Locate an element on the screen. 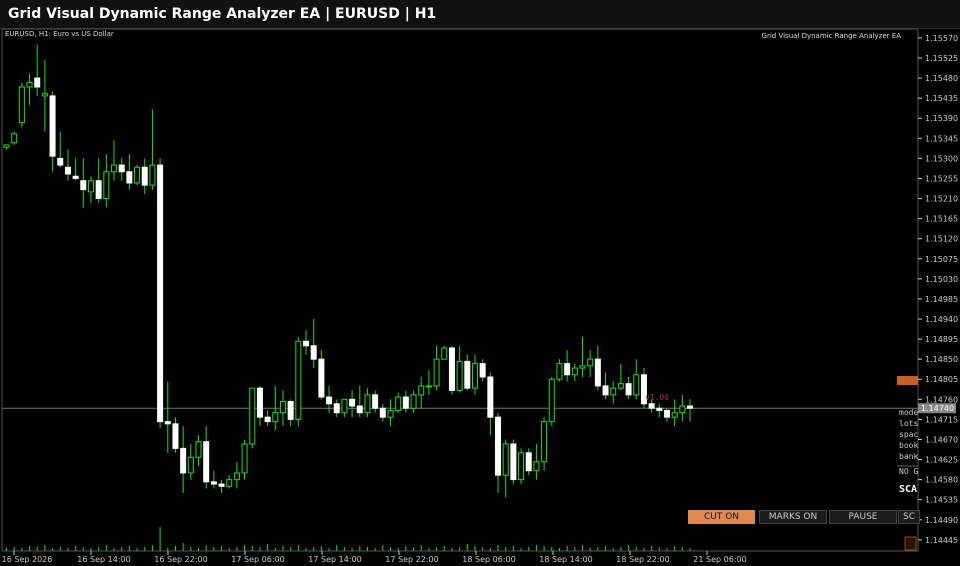 This screenshot has height=566, width=960. version-label: v1.00 is located at coordinates (657, 397).